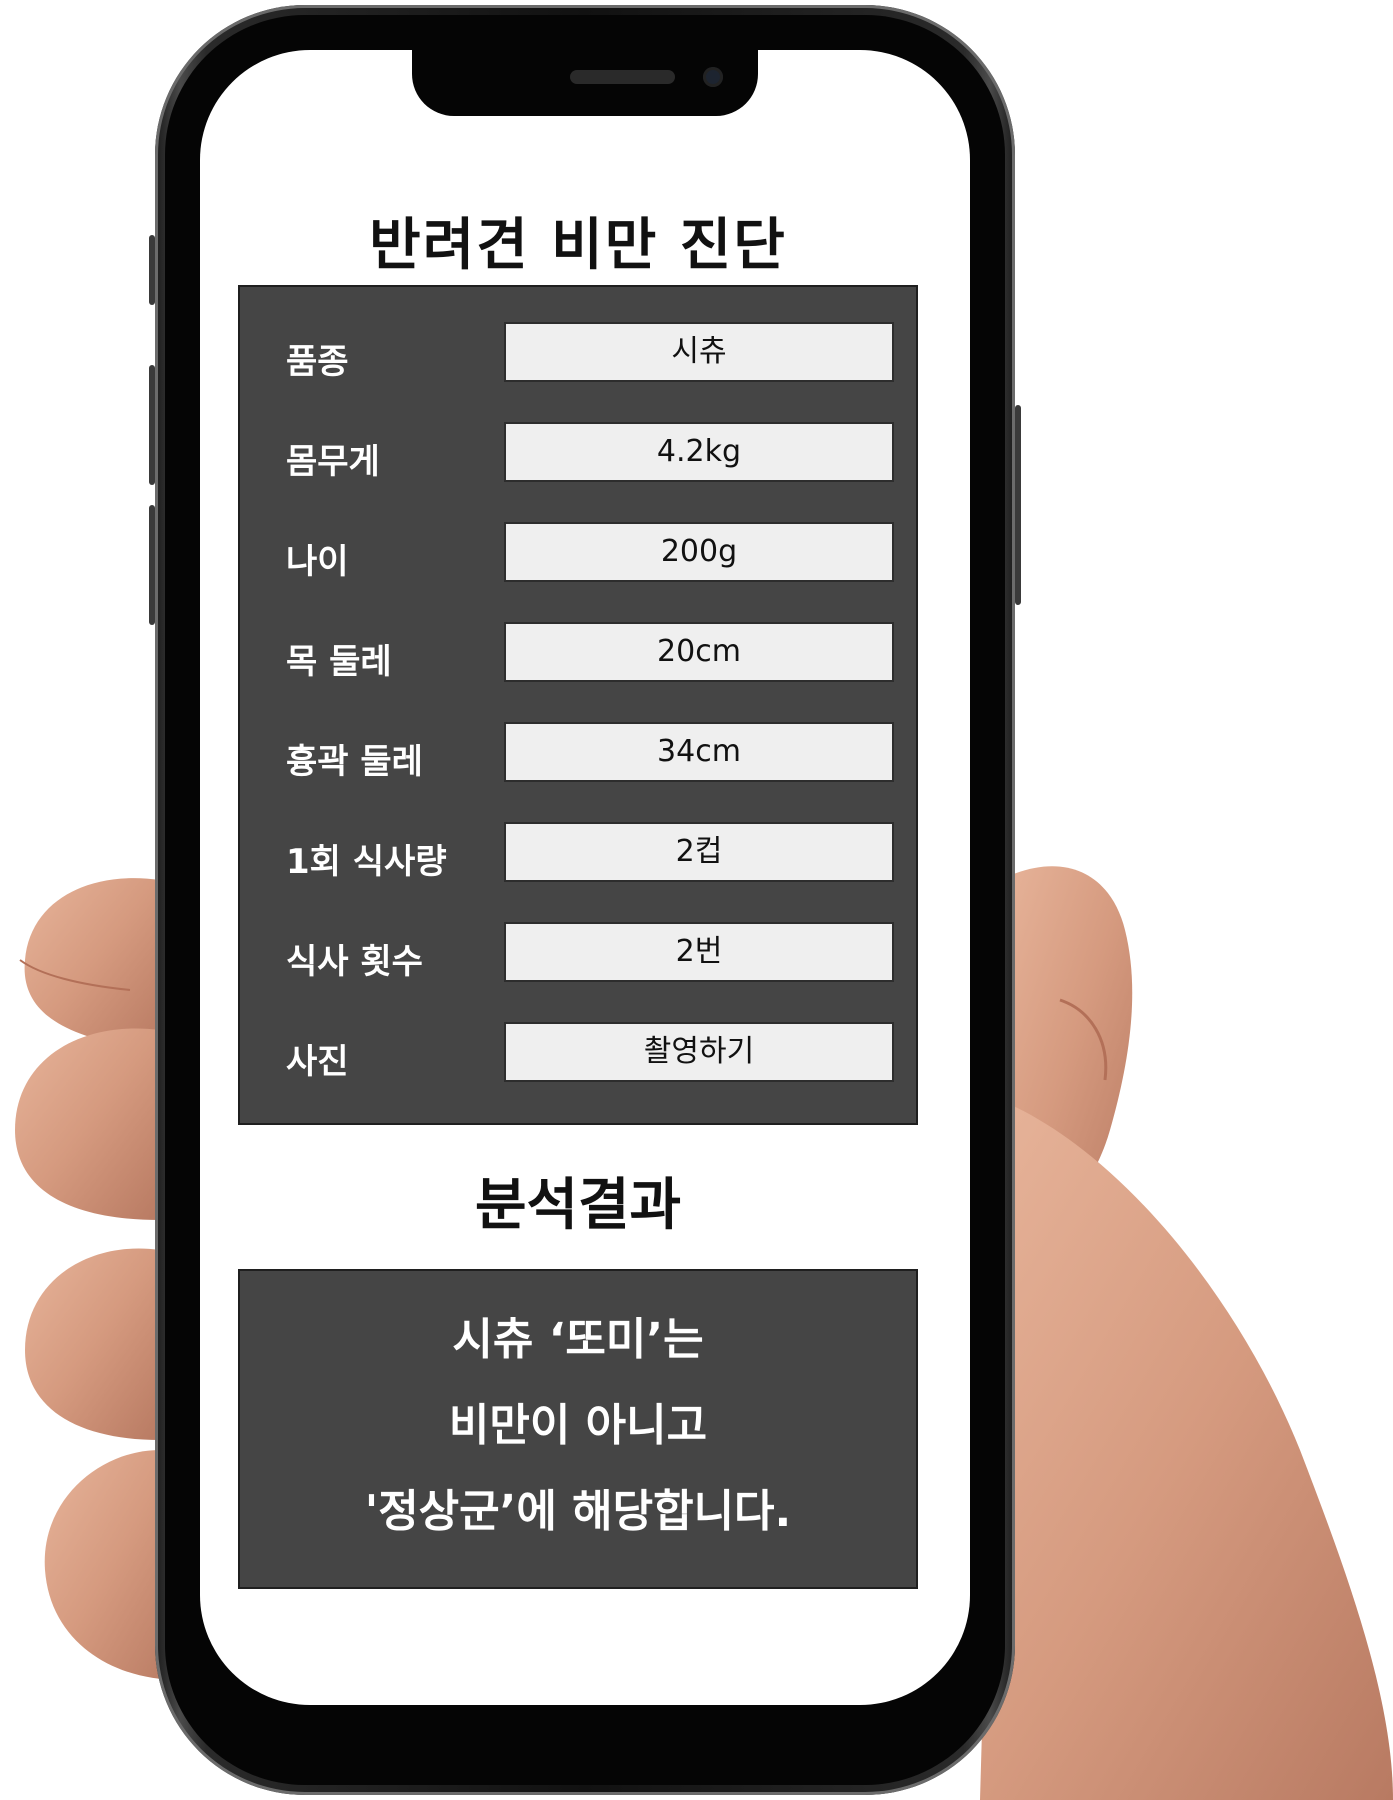  What do you see at coordinates (578, 1339) in the screenshot?
I see `result-line-1: 시츄 ‘또미’는` at bounding box center [578, 1339].